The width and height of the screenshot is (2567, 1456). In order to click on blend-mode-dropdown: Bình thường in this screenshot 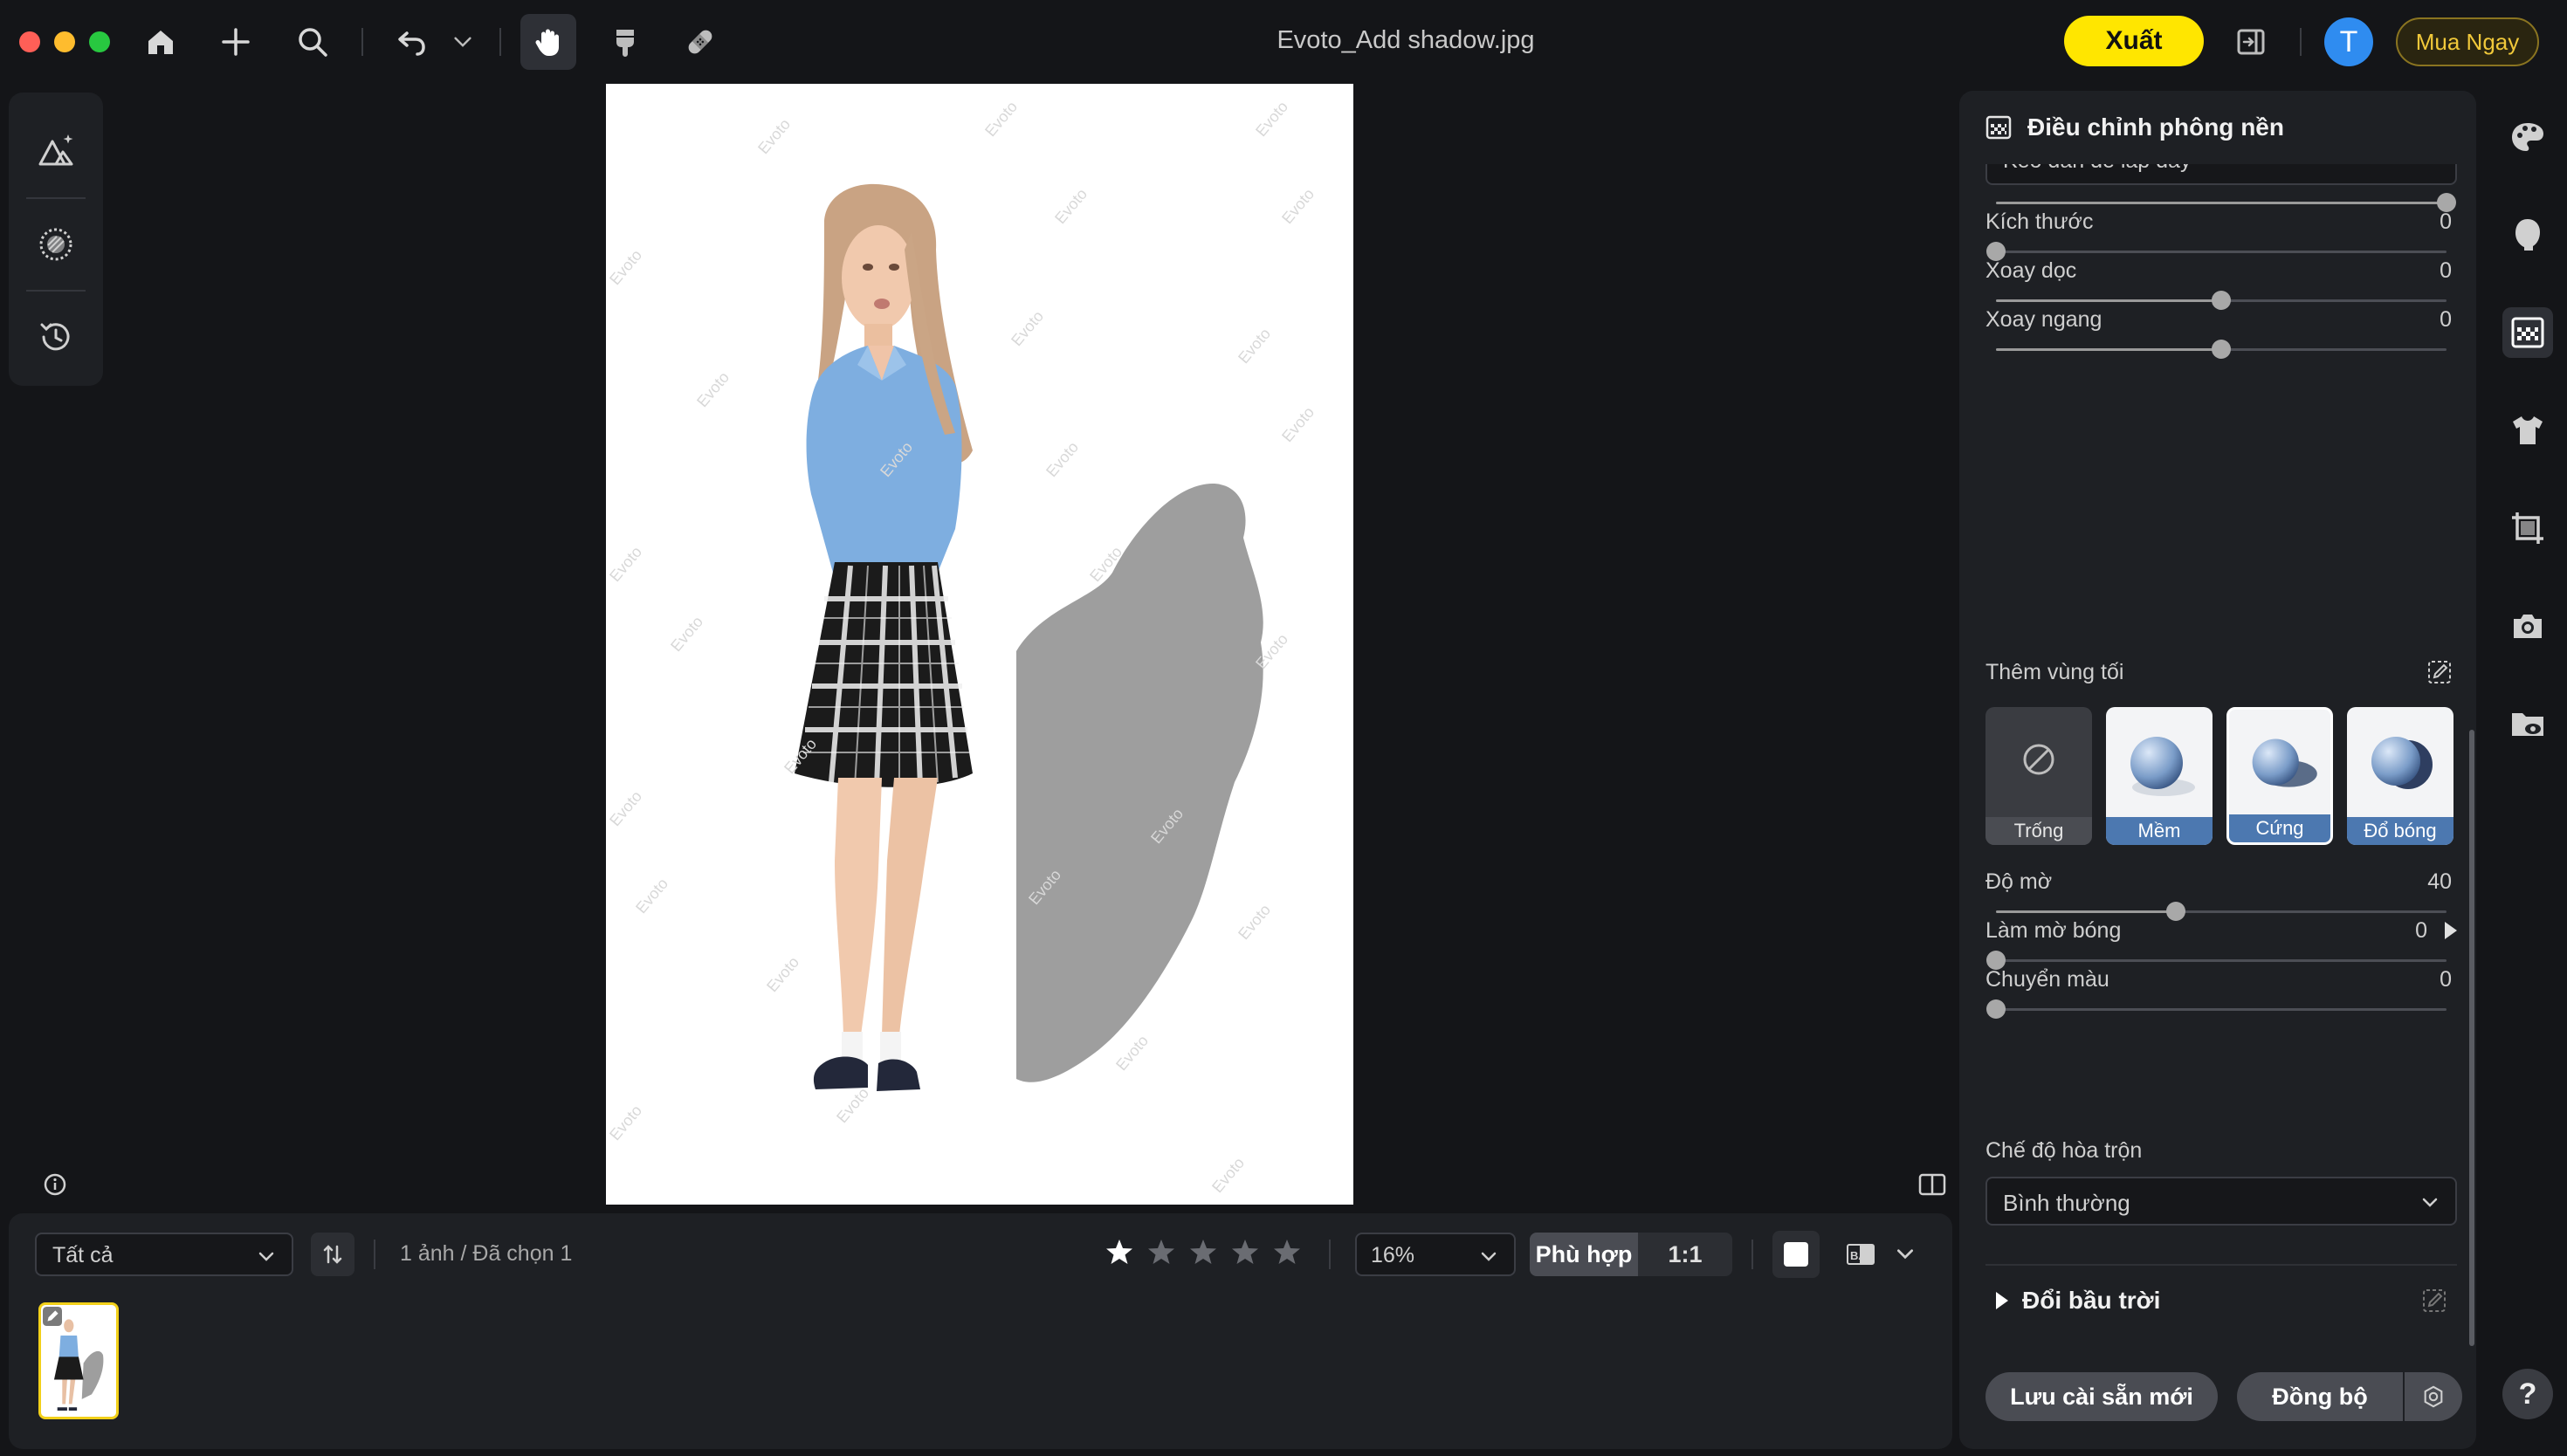, I will do `click(2221, 1201)`.